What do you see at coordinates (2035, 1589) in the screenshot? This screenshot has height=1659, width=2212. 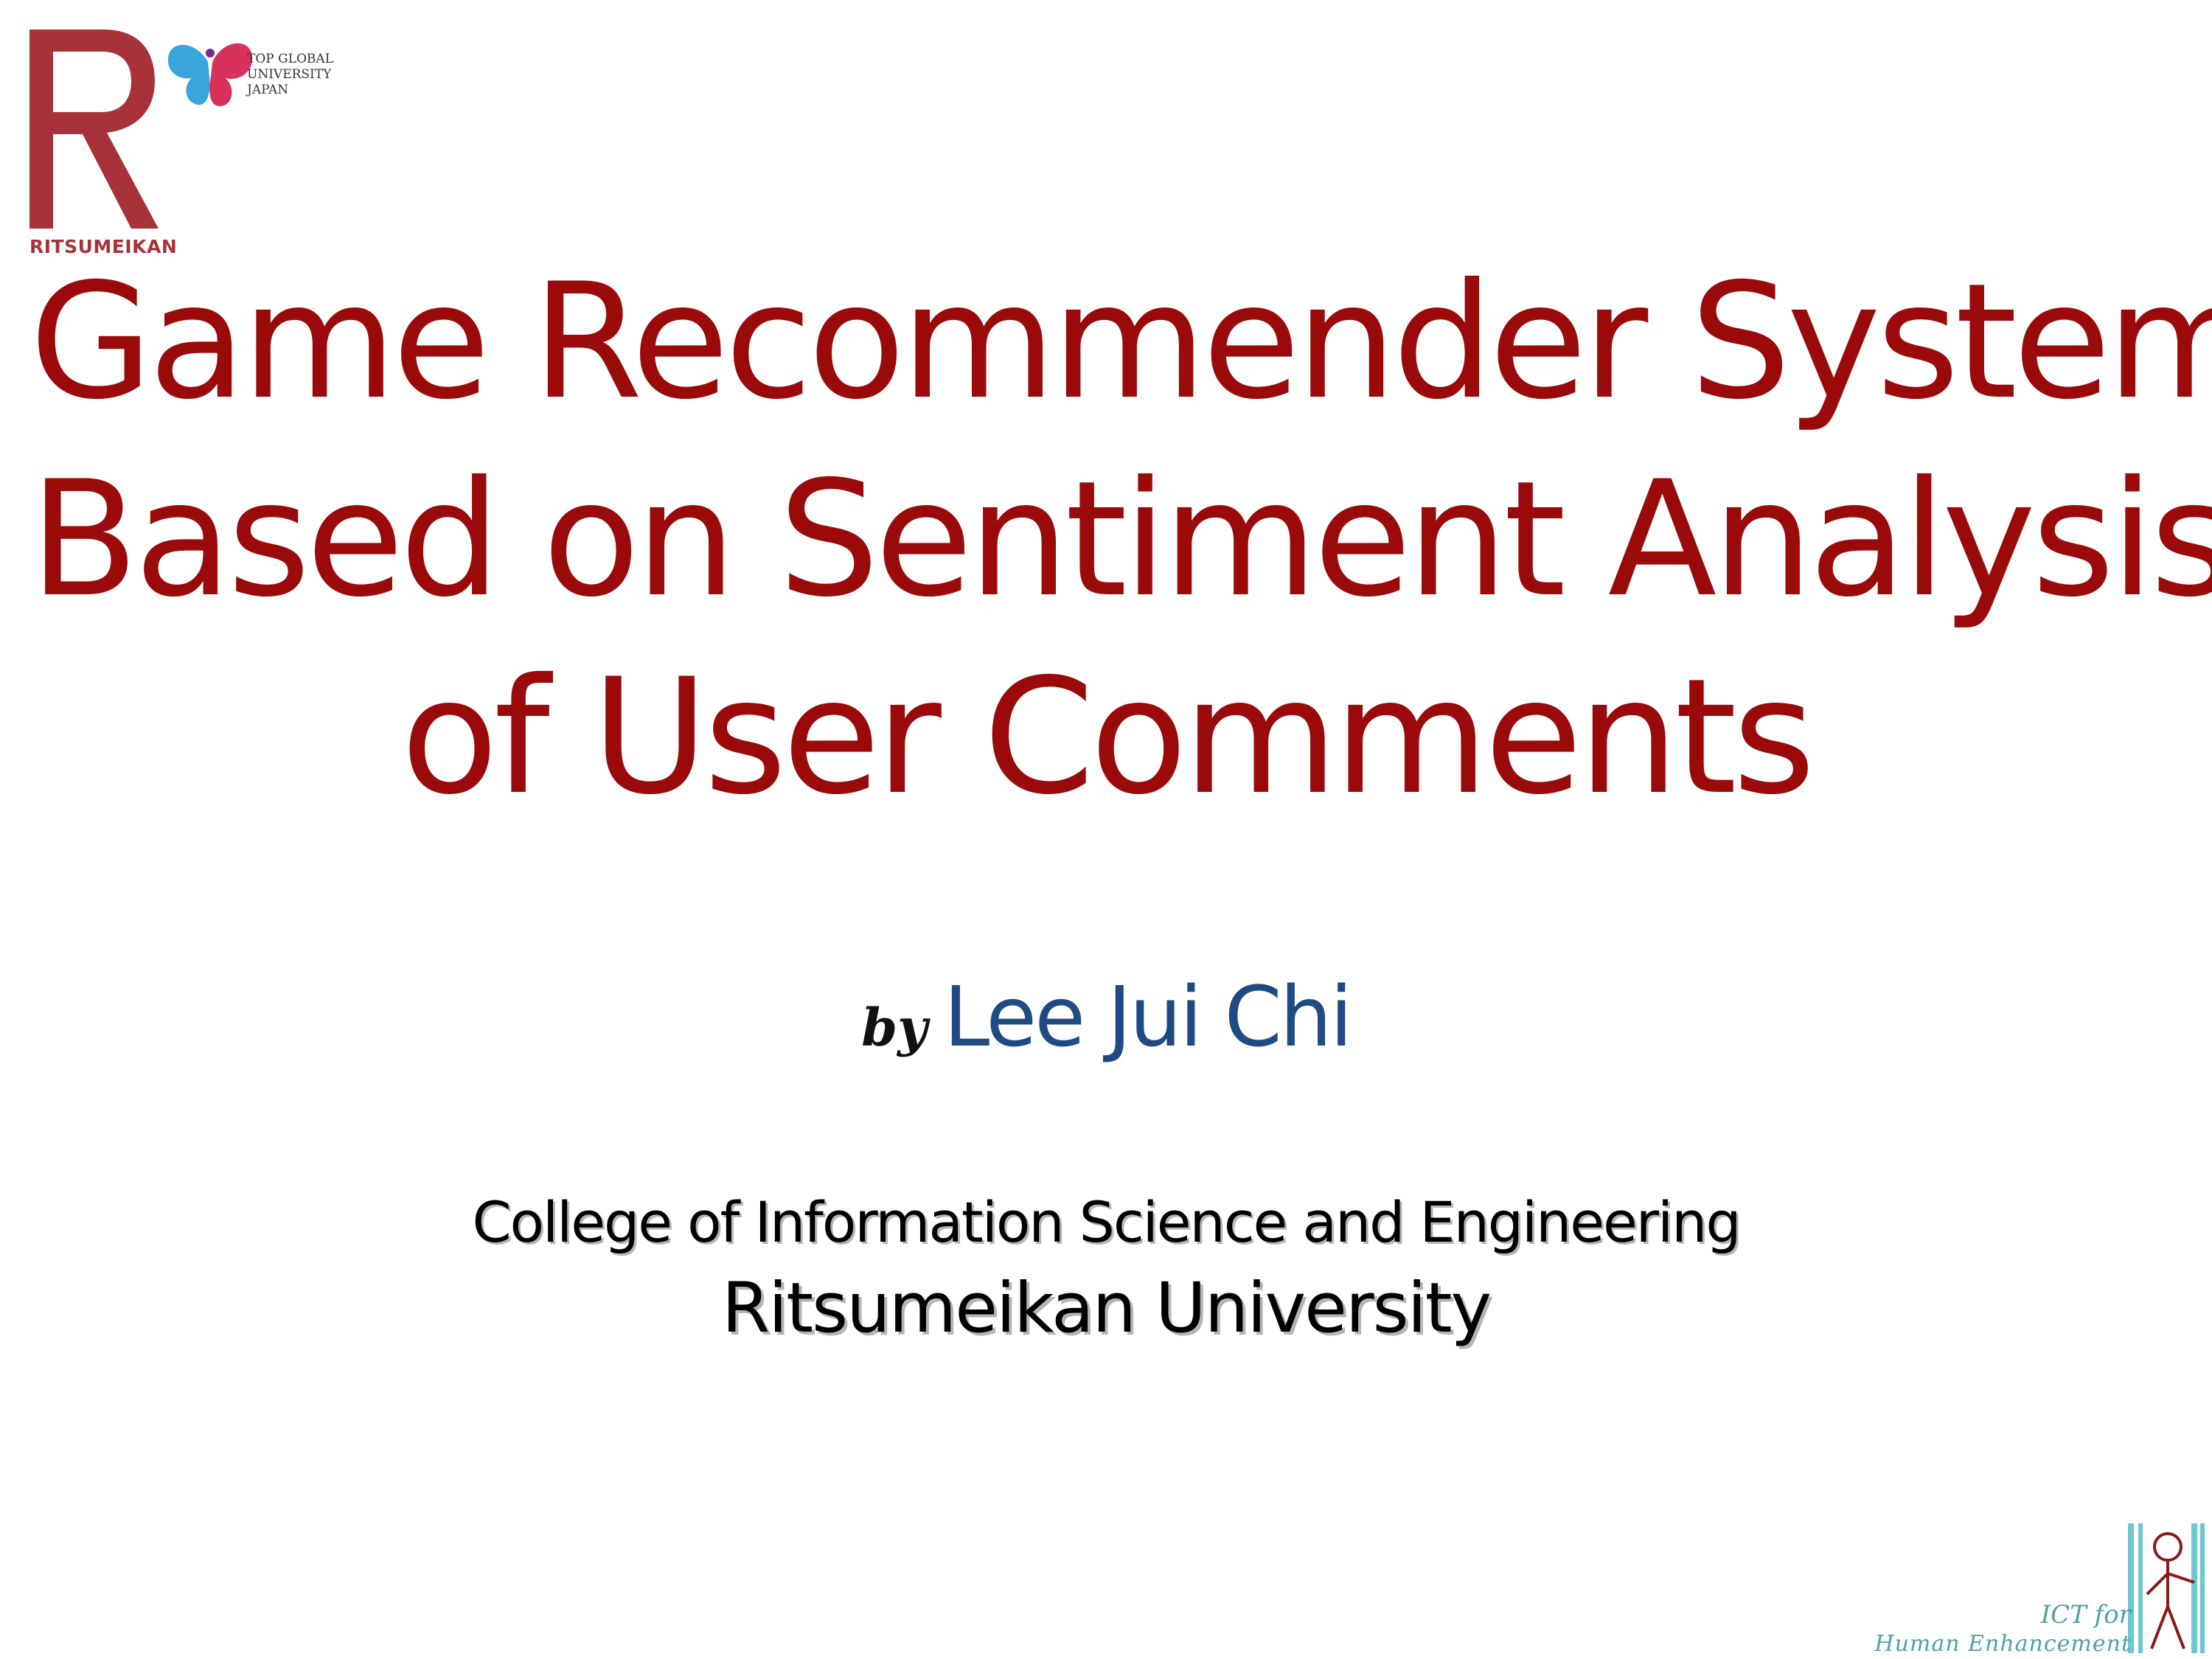 I see `ict-logo: ICT for Human Enhancement` at bounding box center [2035, 1589].